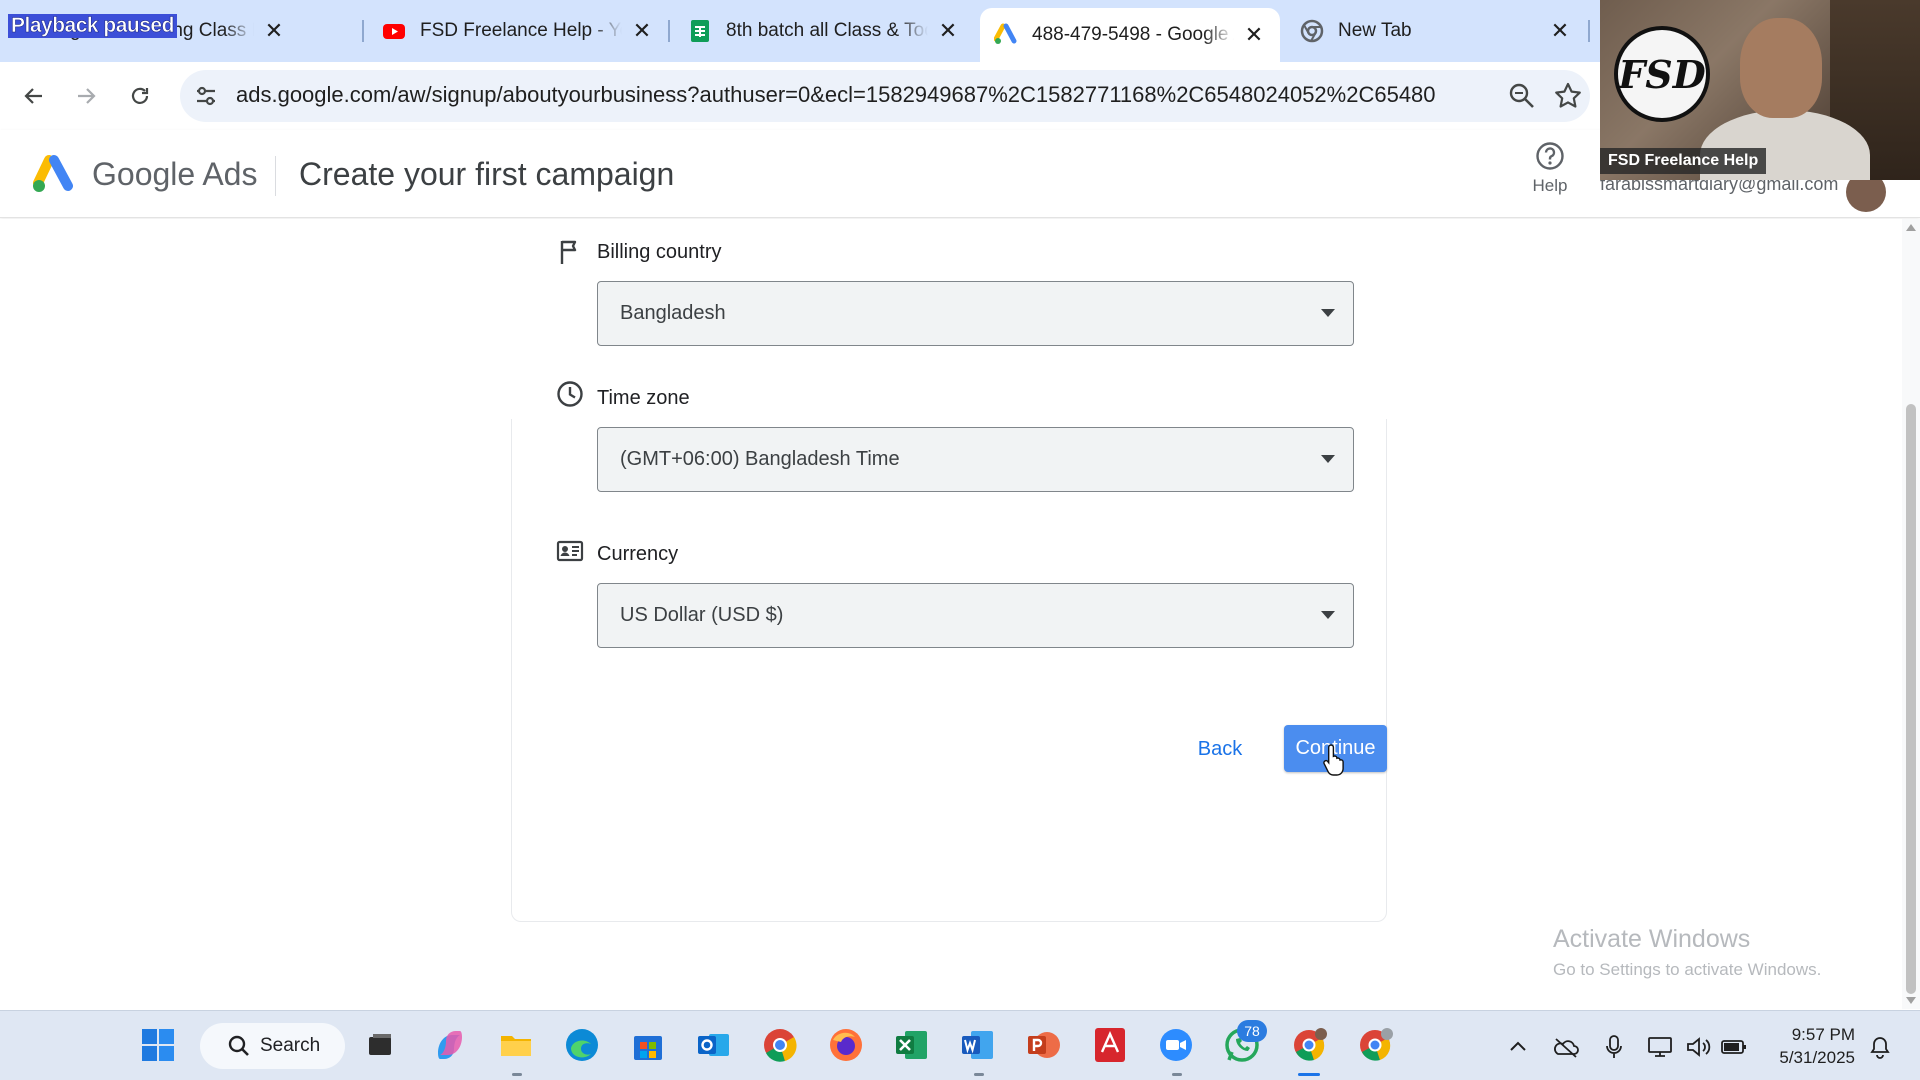 The height and width of the screenshot is (1080, 1920). I want to click on tab-title: 8th batch all Class & Tool, so click(827, 30).